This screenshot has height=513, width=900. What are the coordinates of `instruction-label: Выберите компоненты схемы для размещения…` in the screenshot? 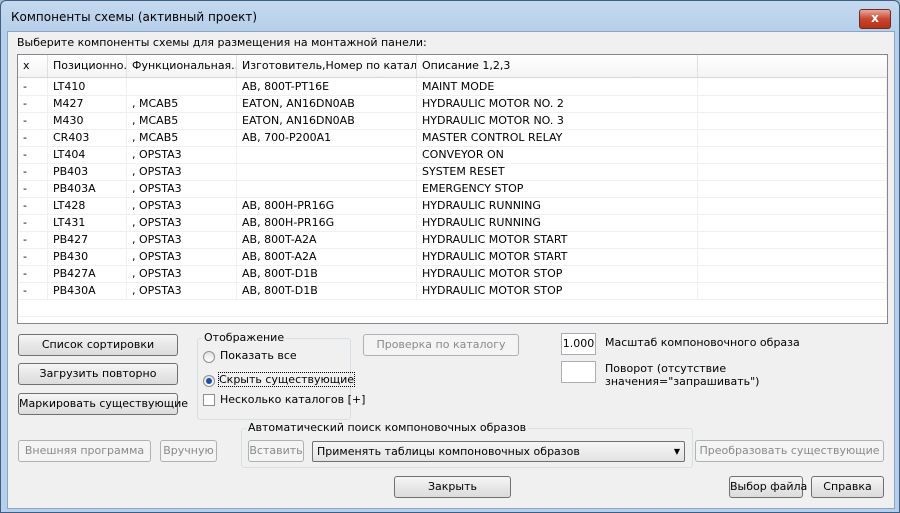 It's located at (222, 42).